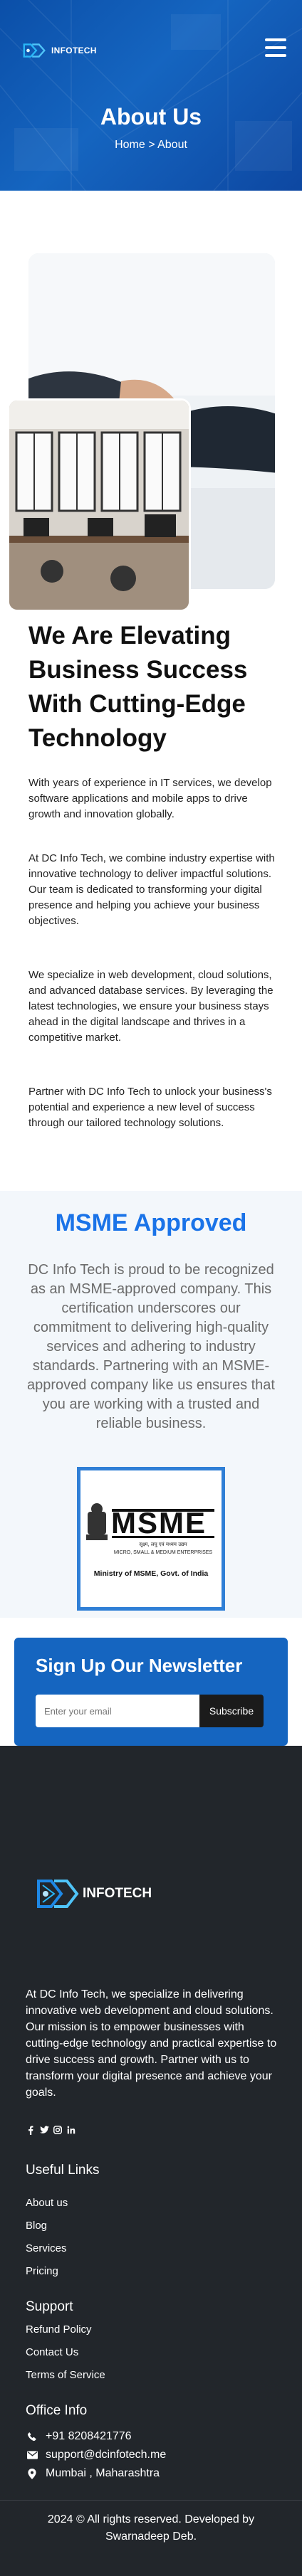 This screenshot has width=302, height=2576. What do you see at coordinates (117, 1711) in the screenshot?
I see `newsletter-email-input` at bounding box center [117, 1711].